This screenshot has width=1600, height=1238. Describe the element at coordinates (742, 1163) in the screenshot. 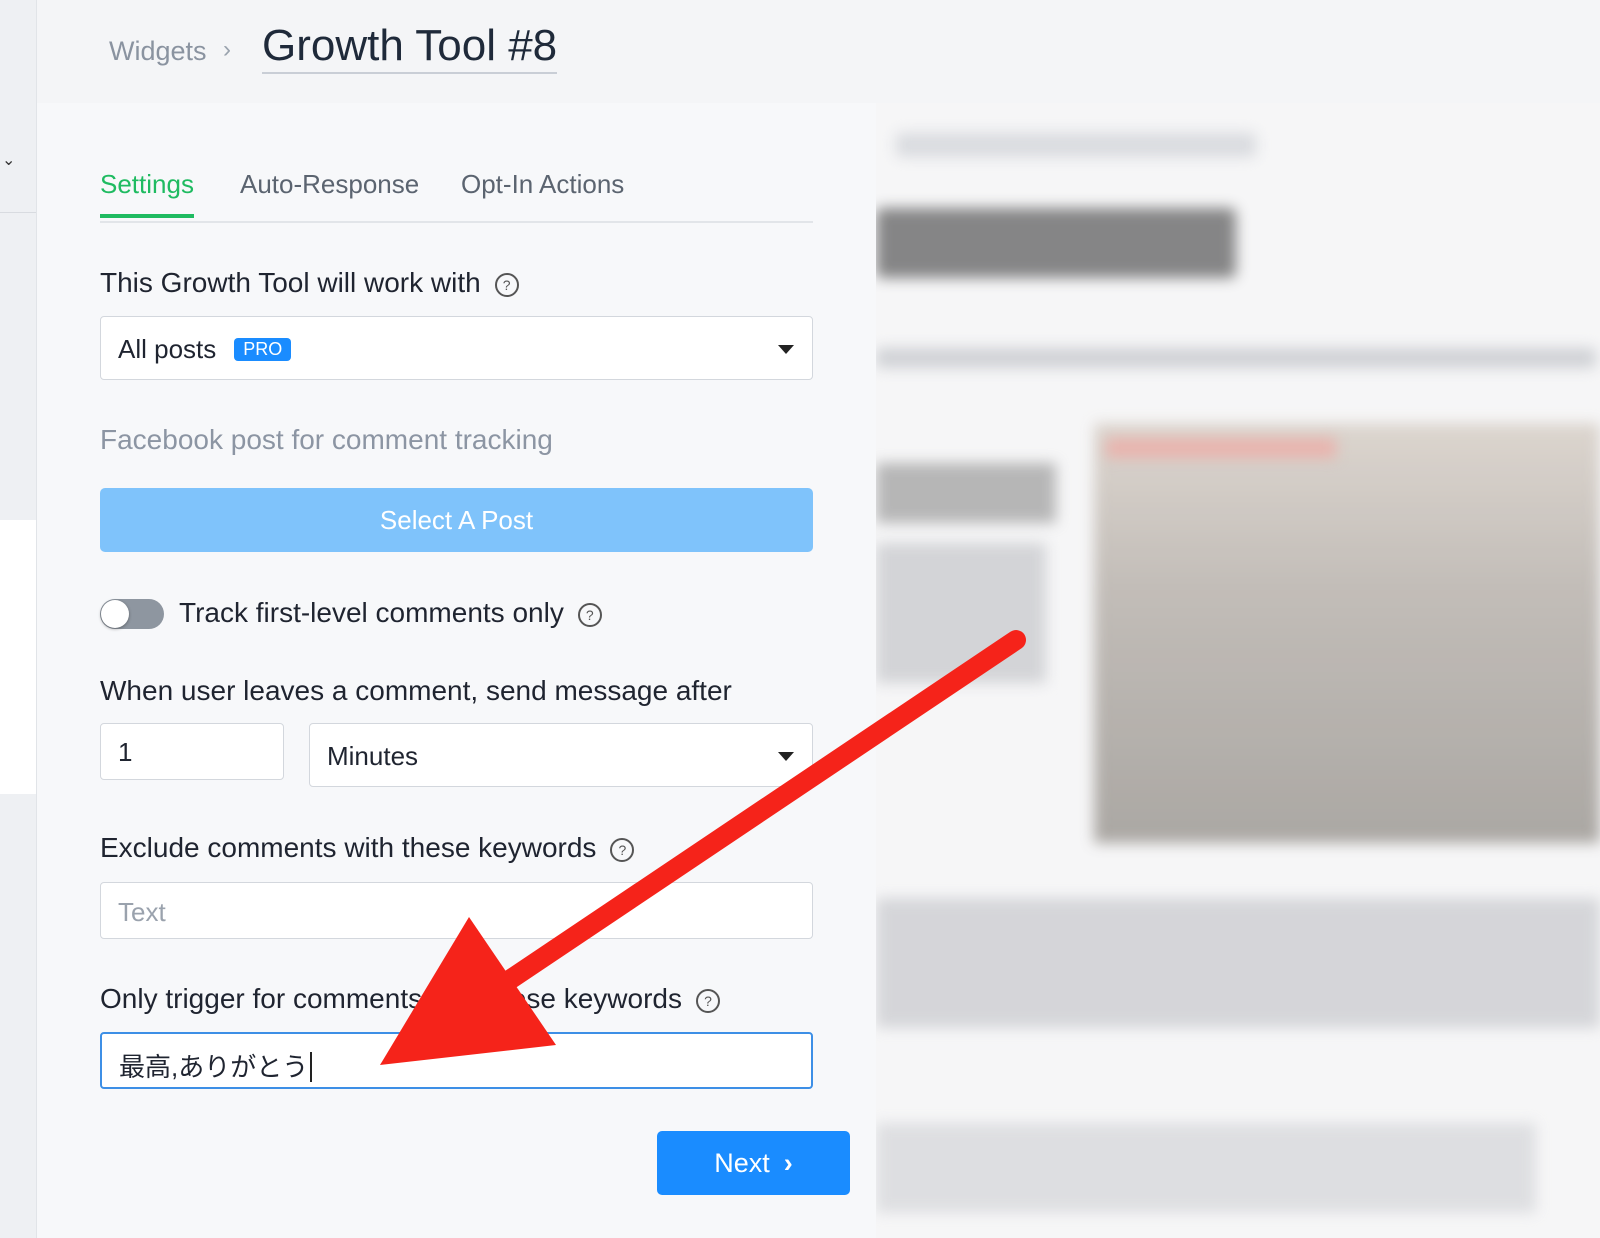

I see `next-button-label: Next` at that location.